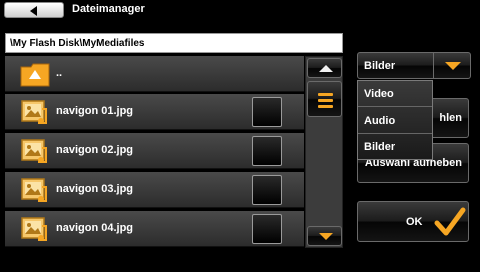 The image size is (480, 272). Describe the element at coordinates (108, 9) in the screenshot. I see `page-title: Dateimanager` at that location.